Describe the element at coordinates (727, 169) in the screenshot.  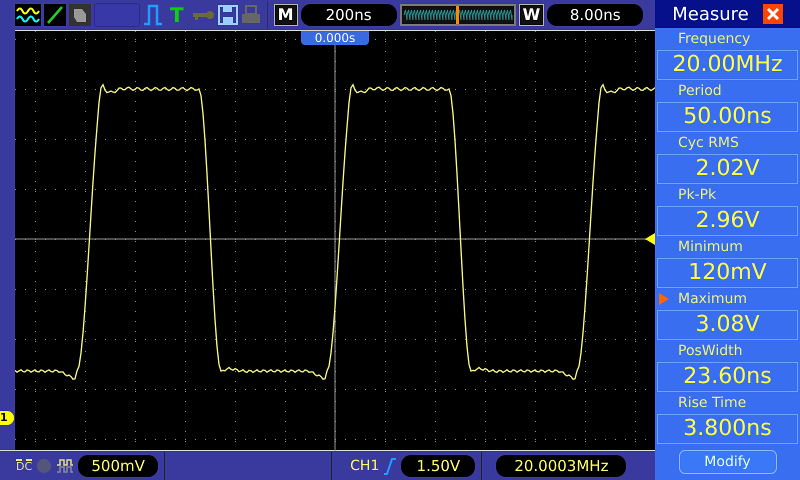
I see `measurement-value: 2.02V` at that location.